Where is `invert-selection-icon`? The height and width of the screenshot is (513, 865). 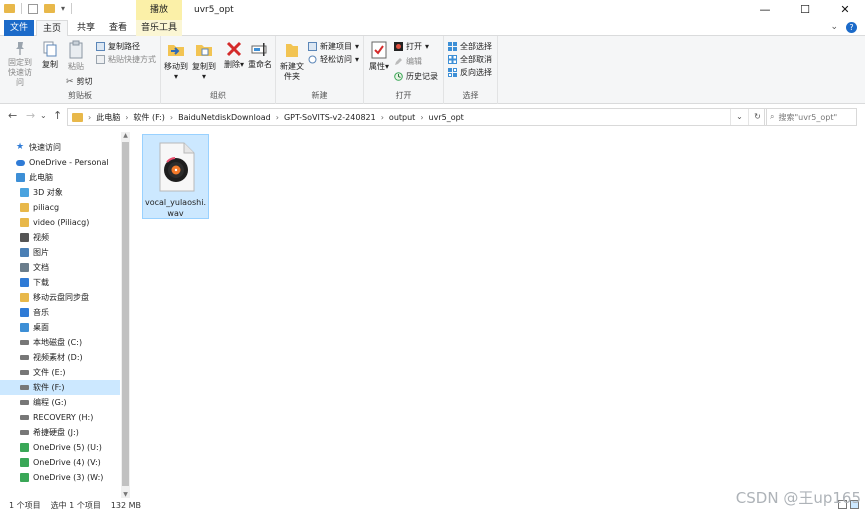 invert-selection-icon is located at coordinates (452, 72).